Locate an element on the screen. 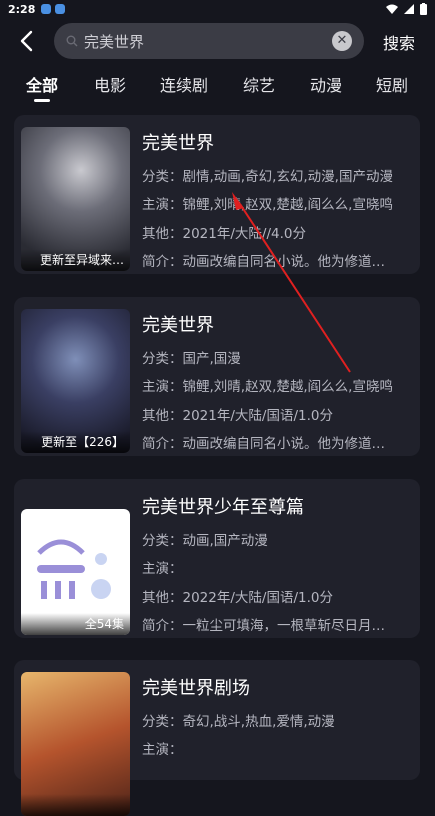 This screenshot has width=435, height=816. poster-image: 全54集 is located at coordinates (75, 572).